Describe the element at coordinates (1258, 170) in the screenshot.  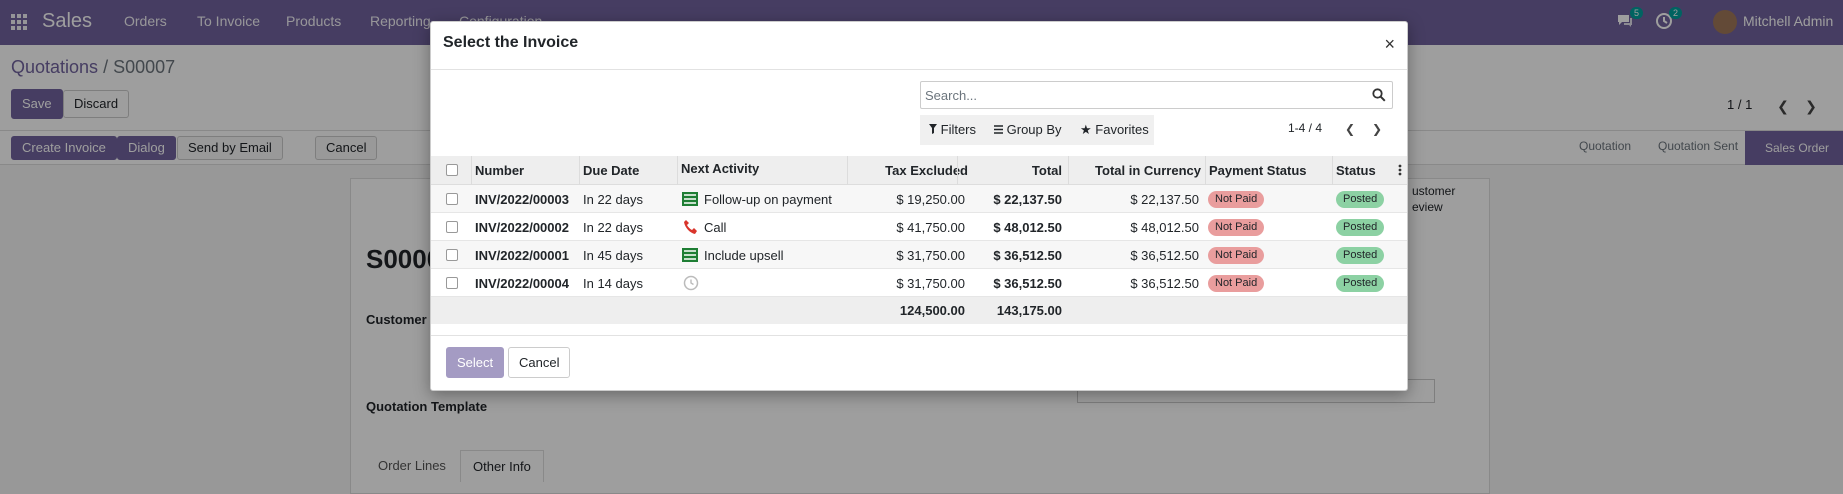
I see `column-payment-status: Payment Status` at that location.